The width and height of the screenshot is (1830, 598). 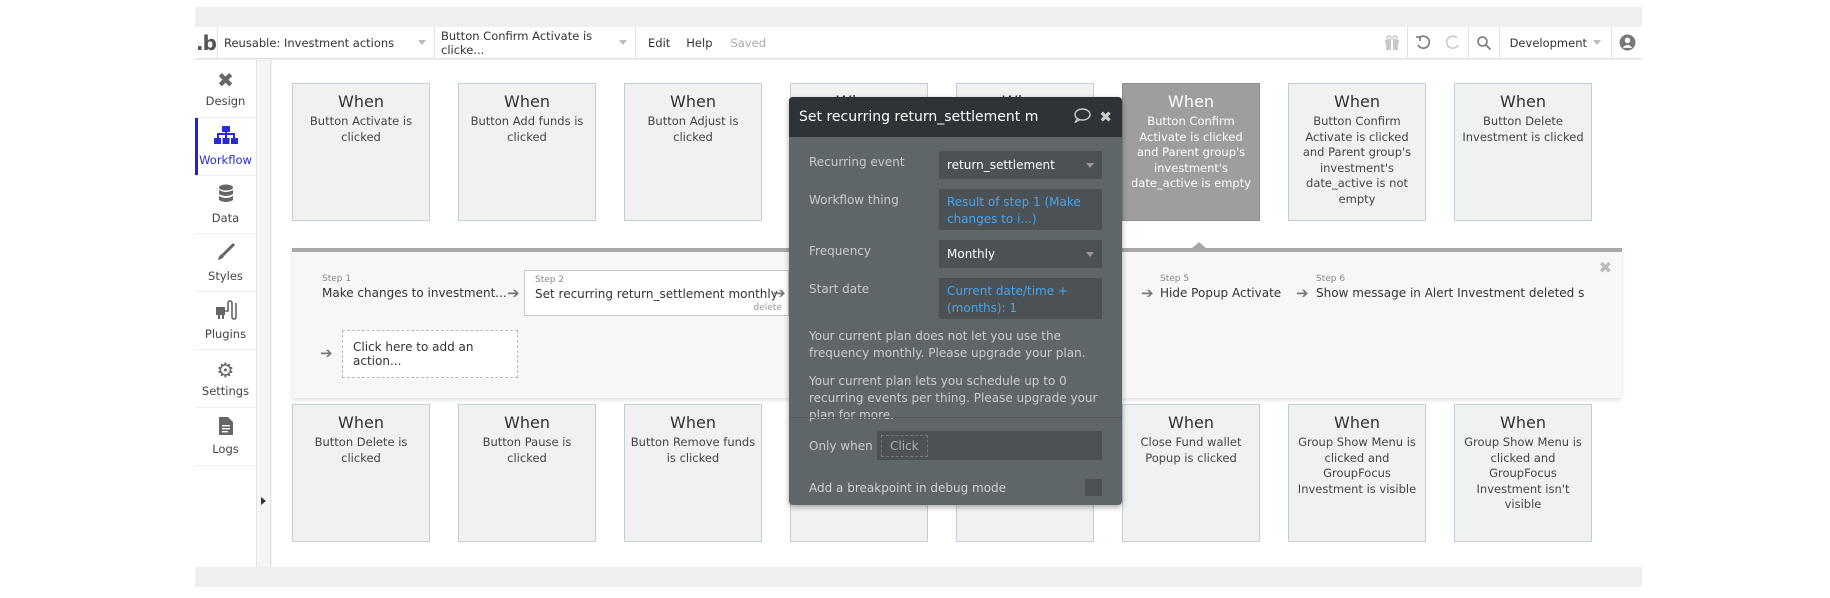 I want to click on sidebar-item-label: Plugins, so click(x=225, y=334).